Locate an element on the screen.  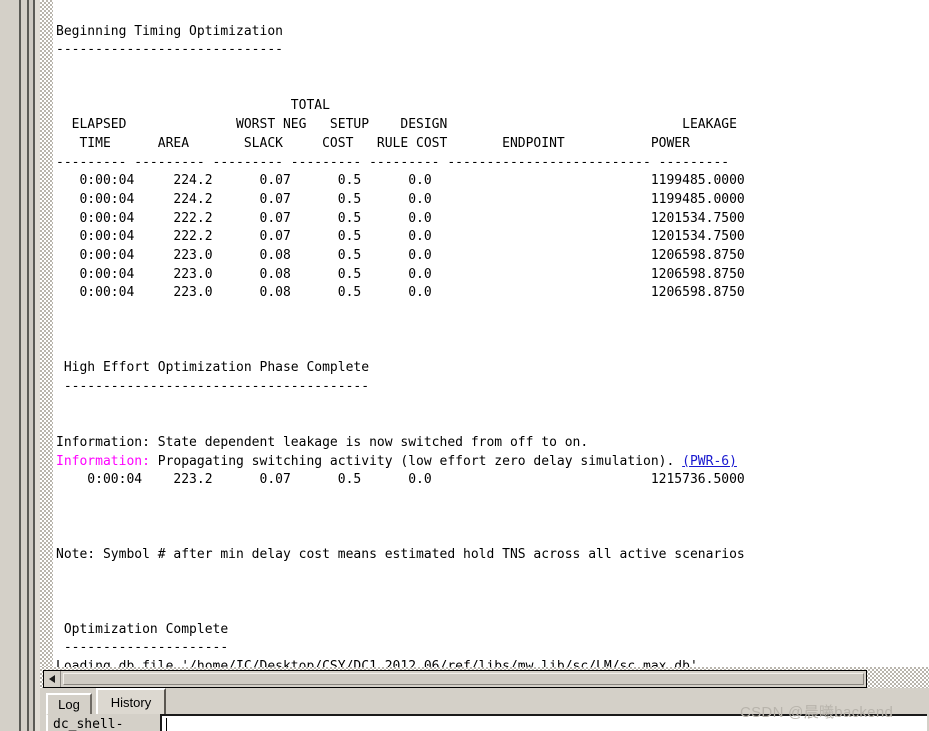
horizontal-scrollbar is located at coordinates (455, 679).